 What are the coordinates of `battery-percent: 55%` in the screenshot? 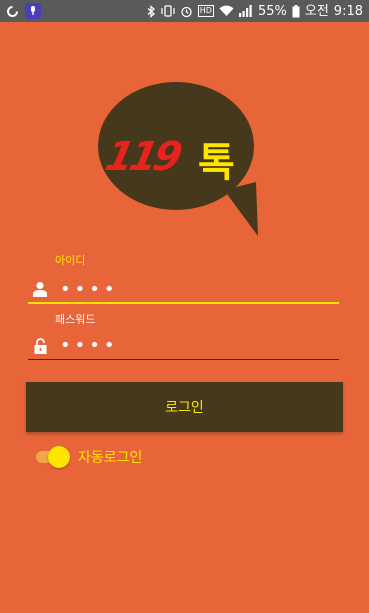 It's located at (272, 11).